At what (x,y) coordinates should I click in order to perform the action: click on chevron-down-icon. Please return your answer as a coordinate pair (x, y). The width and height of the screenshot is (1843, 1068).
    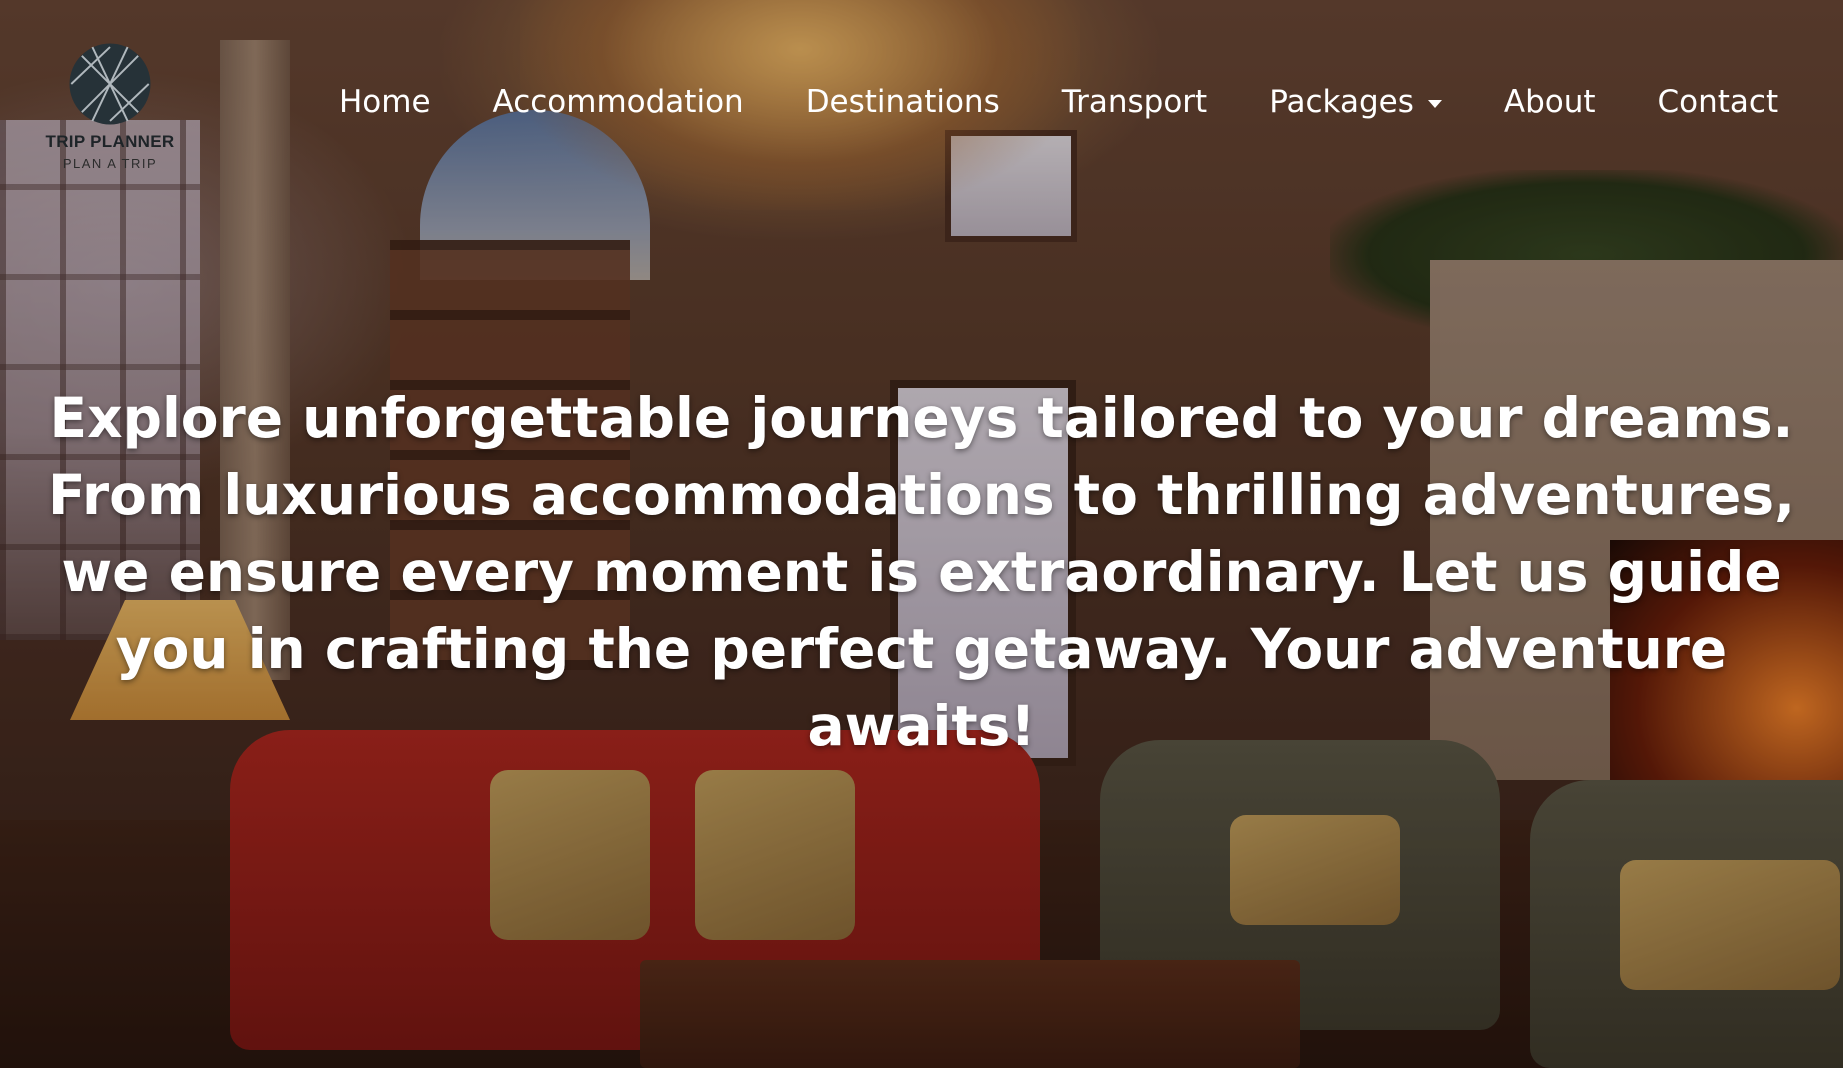
    Looking at the image, I should click on (1434, 104).